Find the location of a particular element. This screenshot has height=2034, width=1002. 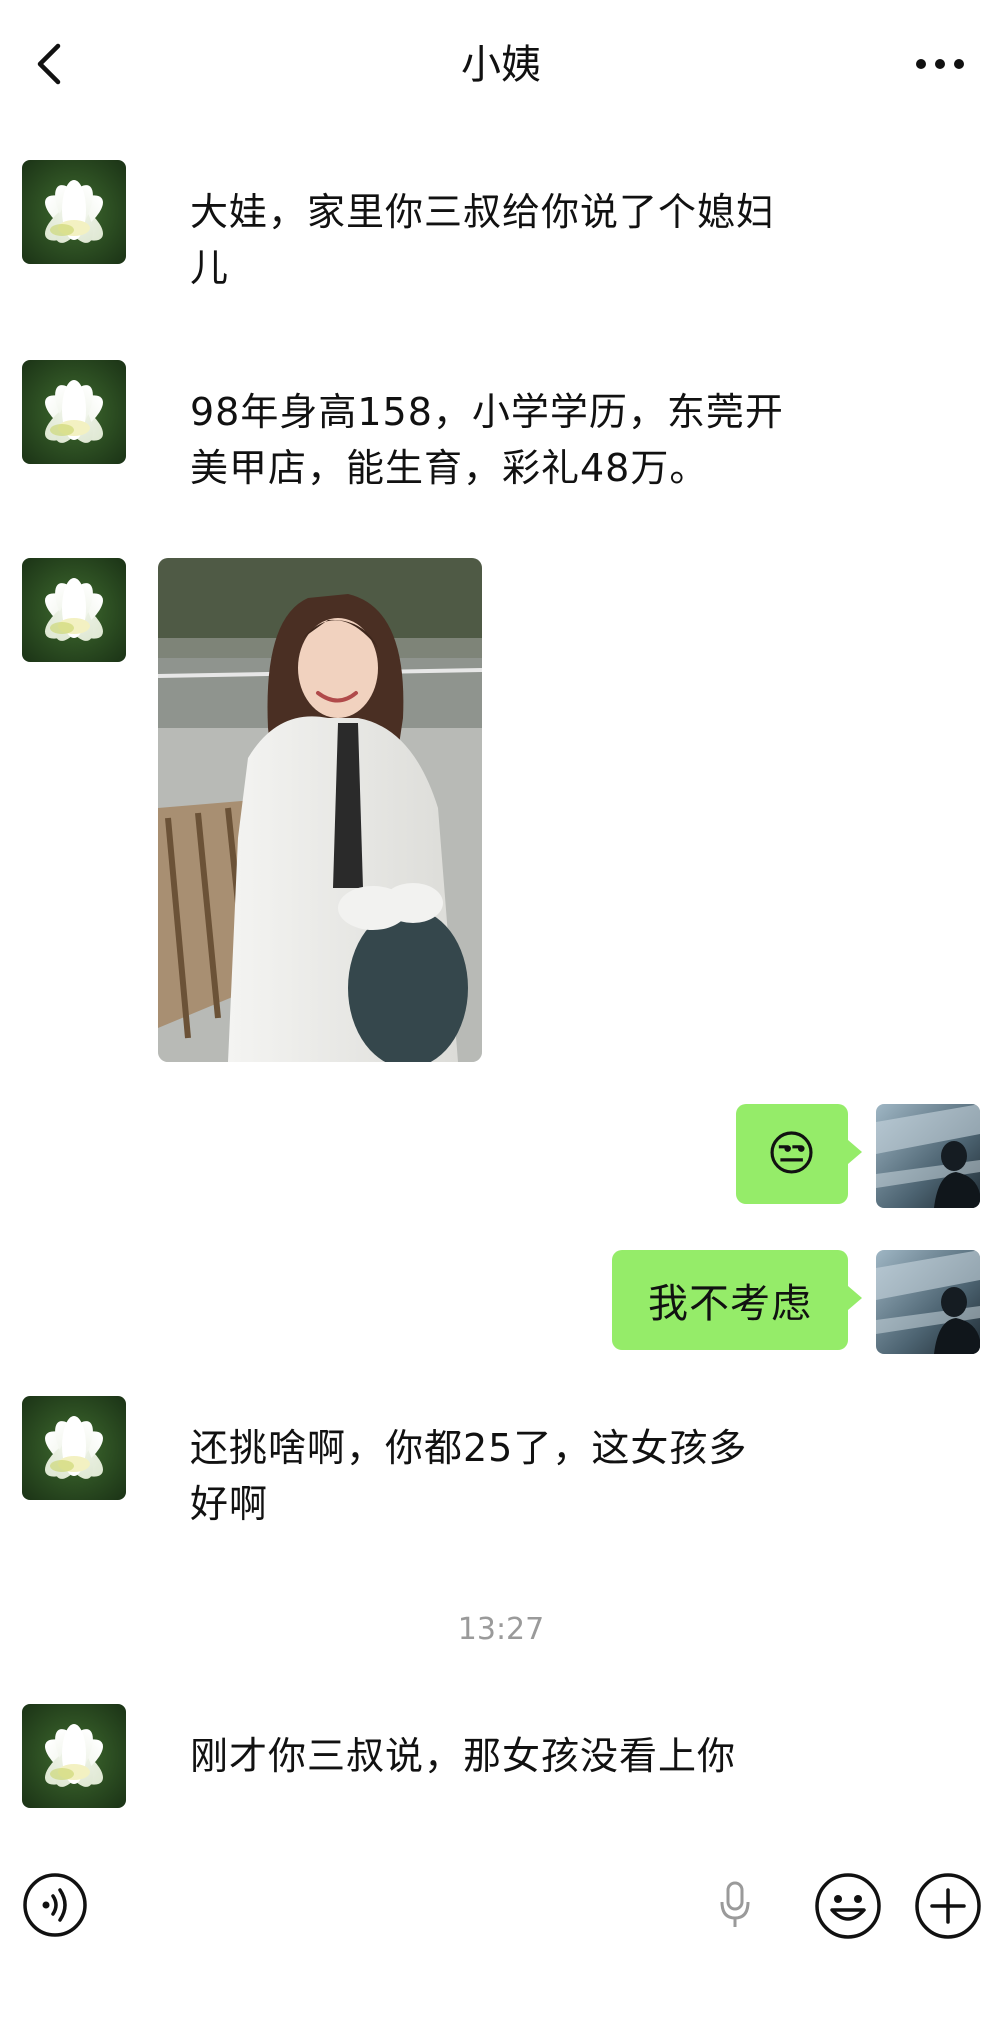

back-button is located at coordinates (48, 64).